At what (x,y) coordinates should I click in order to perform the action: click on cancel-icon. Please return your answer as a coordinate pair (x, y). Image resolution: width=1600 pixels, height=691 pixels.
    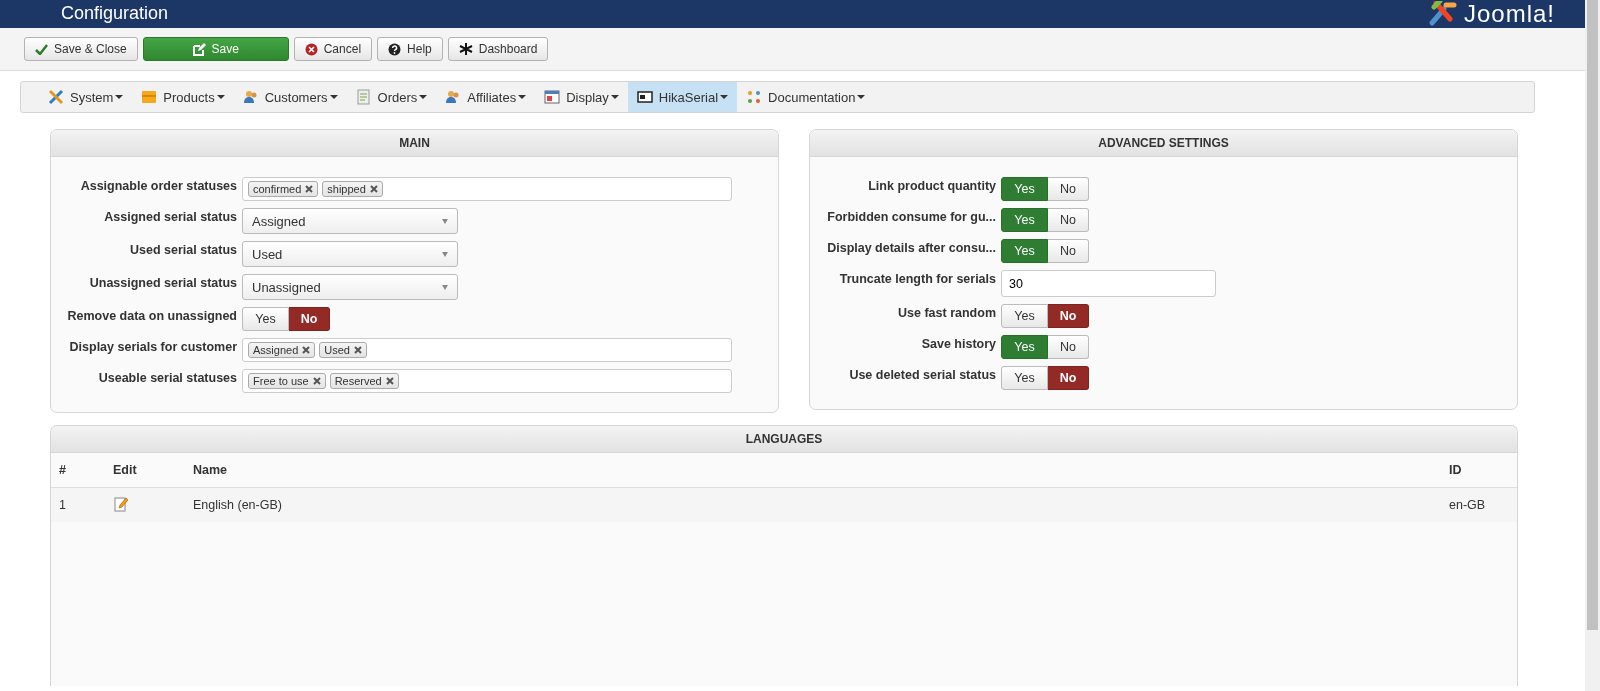
    Looking at the image, I should click on (311, 49).